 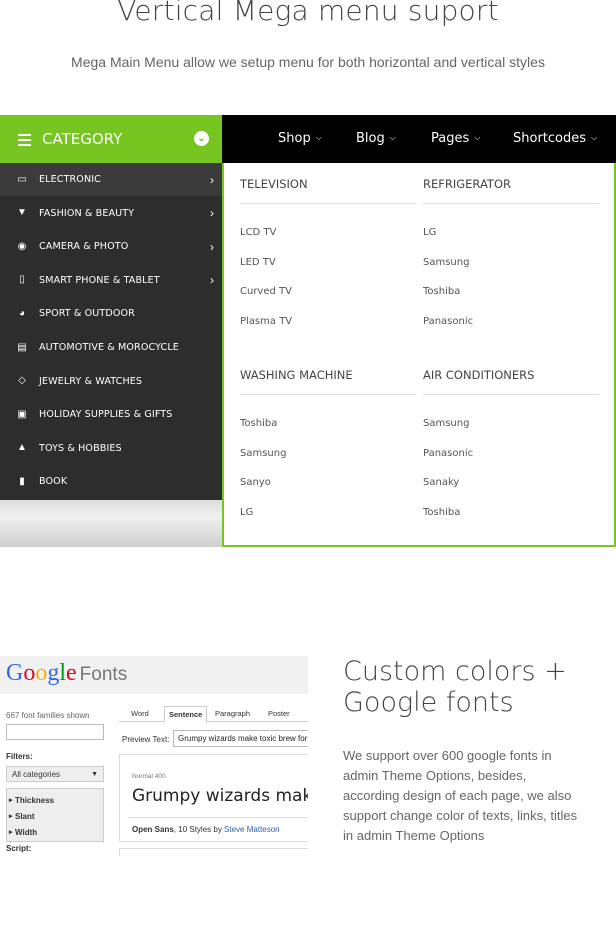 What do you see at coordinates (455, 687) in the screenshot?
I see `custom-colors-title: Custom colors + Google fonts` at bounding box center [455, 687].